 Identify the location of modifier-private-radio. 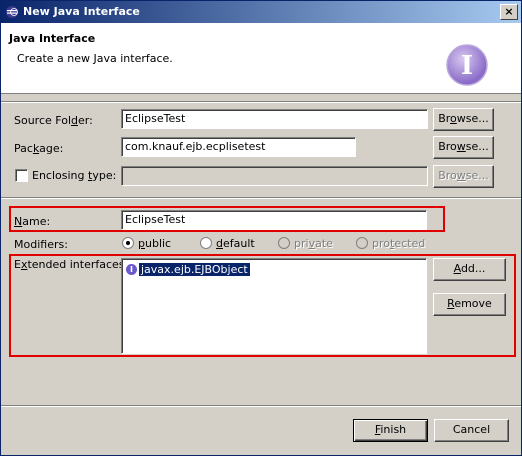
(284, 243).